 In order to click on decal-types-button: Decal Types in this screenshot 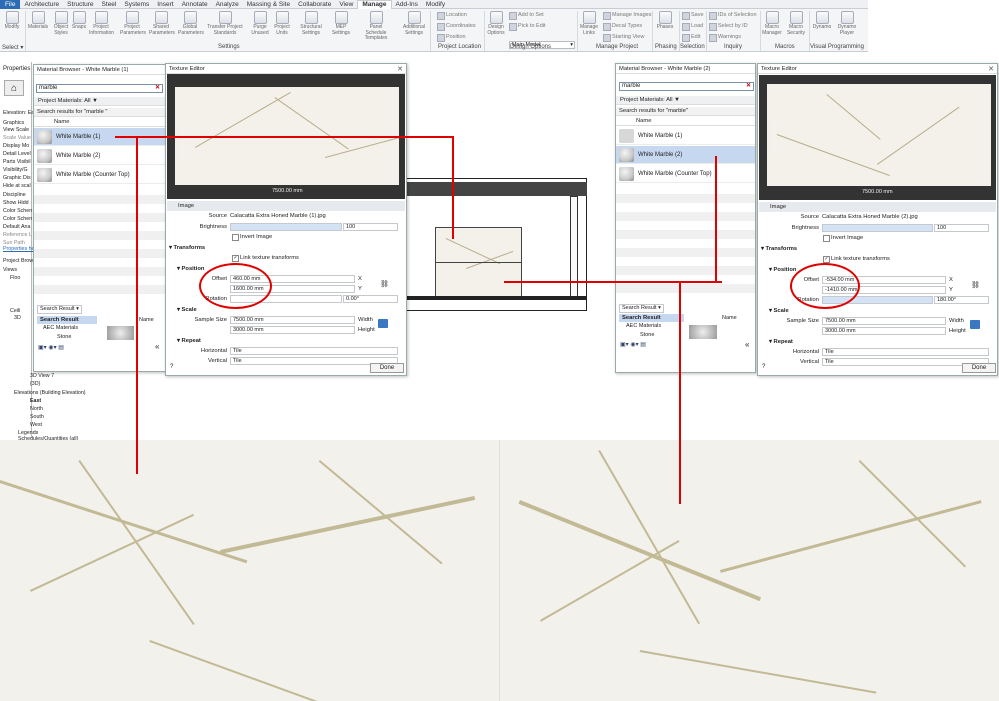, I will do `click(622, 26)`.